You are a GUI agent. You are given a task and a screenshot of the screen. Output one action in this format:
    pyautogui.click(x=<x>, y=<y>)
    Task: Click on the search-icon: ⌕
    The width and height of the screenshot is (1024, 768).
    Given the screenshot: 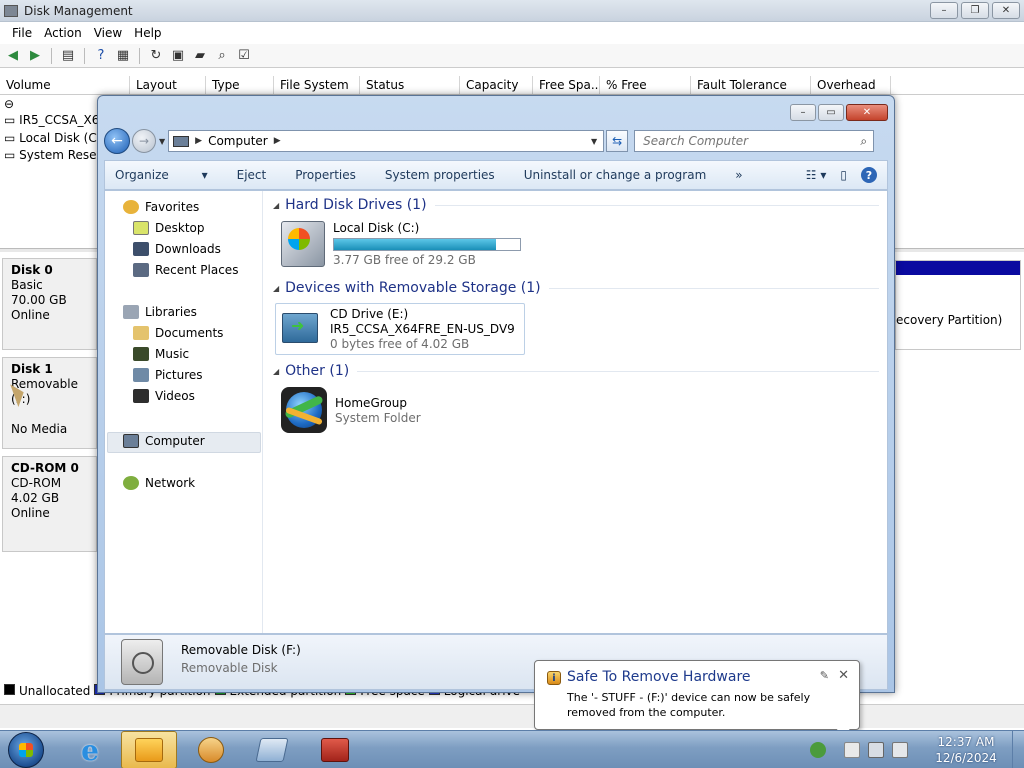 What is the action you would take?
    pyautogui.click(x=863, y=141)
    